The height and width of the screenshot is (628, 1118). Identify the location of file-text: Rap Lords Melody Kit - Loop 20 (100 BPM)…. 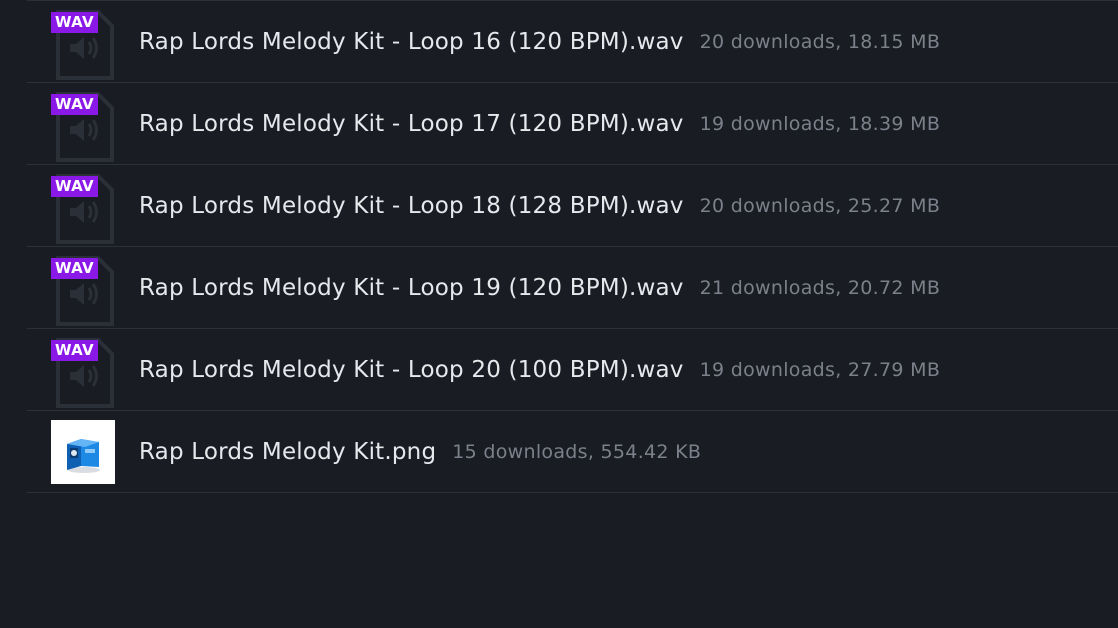
(539, 369).